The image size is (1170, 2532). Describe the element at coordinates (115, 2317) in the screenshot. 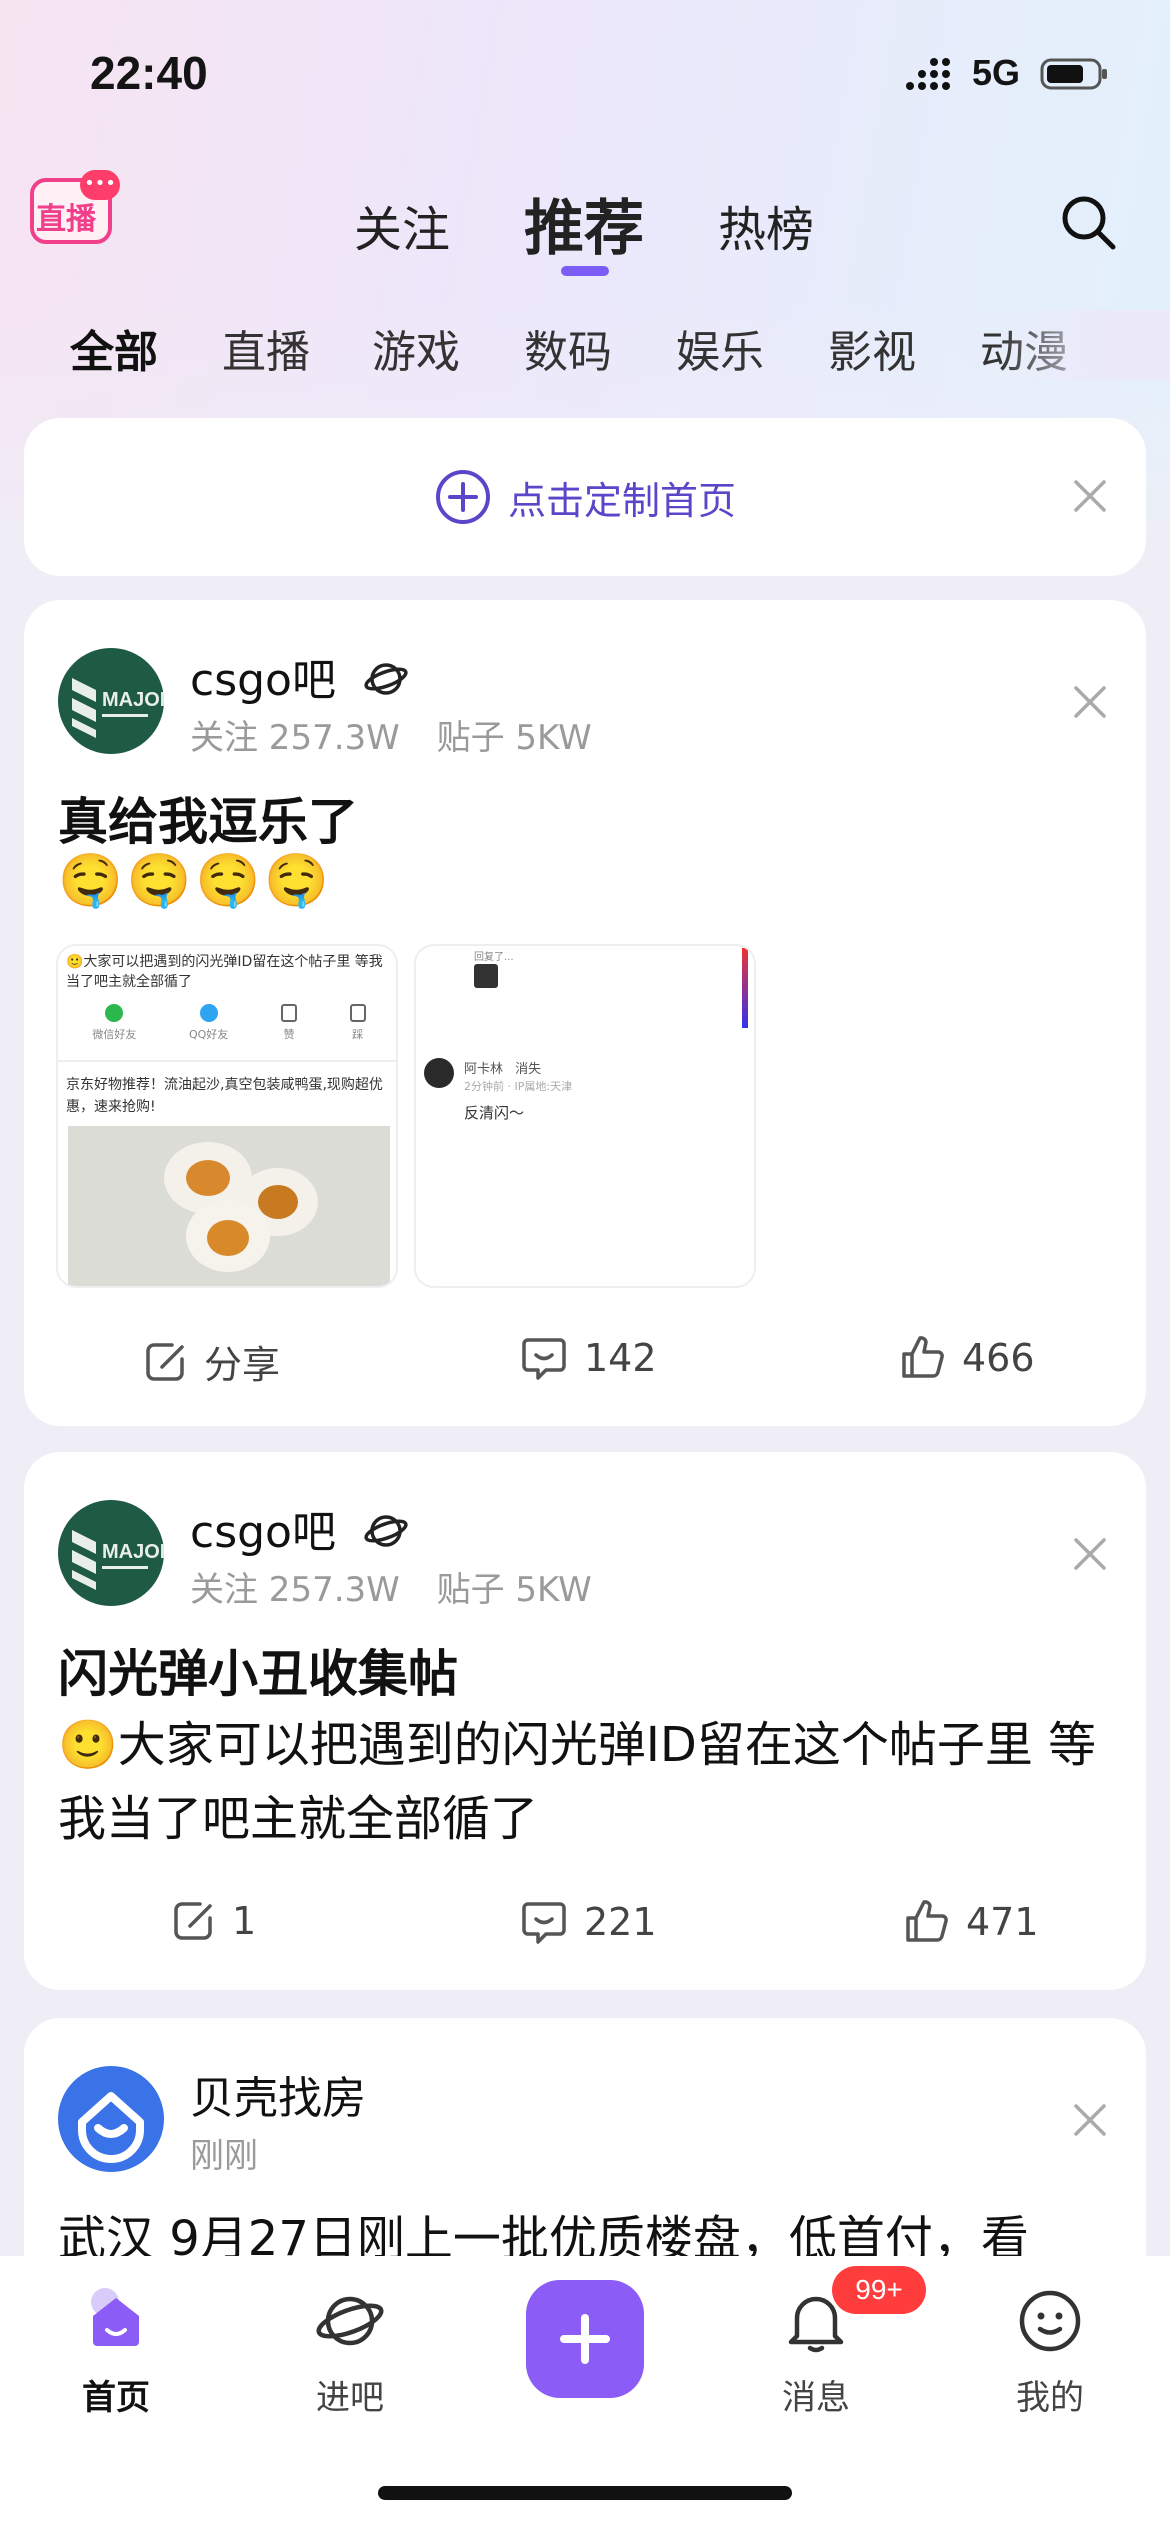

I see `home-icon` at that location.